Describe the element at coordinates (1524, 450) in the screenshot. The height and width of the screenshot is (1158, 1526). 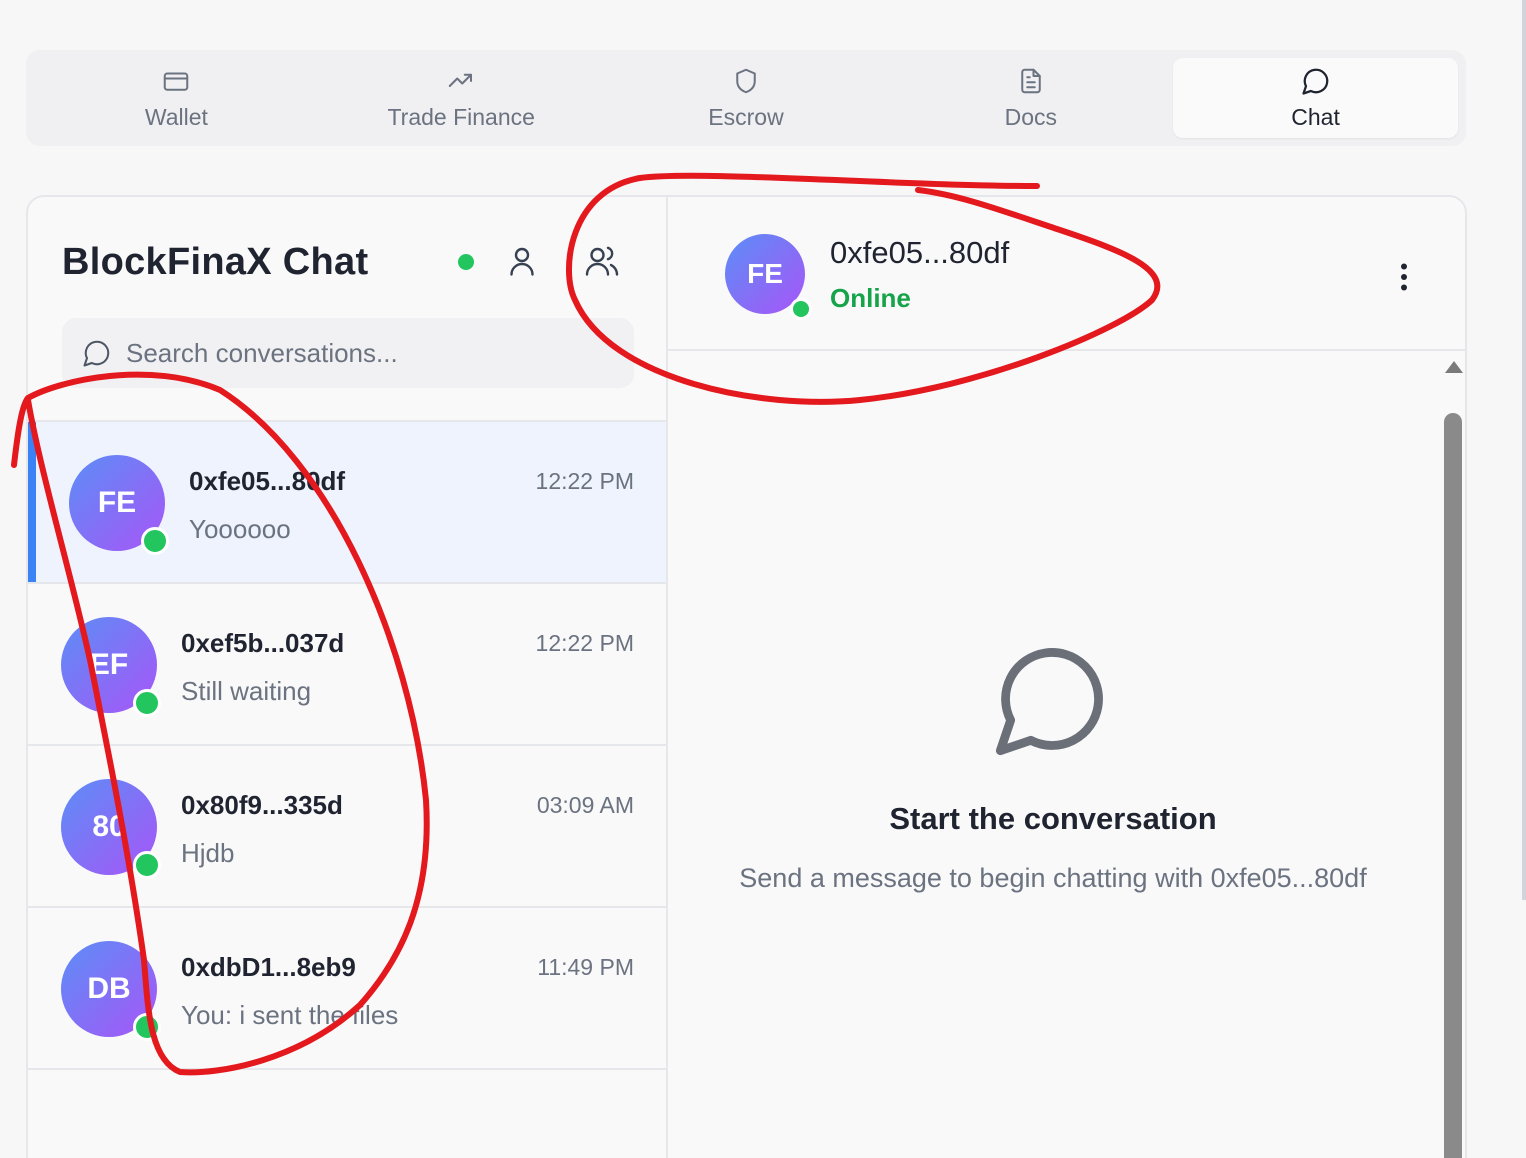
I see `window-edge` at that location.